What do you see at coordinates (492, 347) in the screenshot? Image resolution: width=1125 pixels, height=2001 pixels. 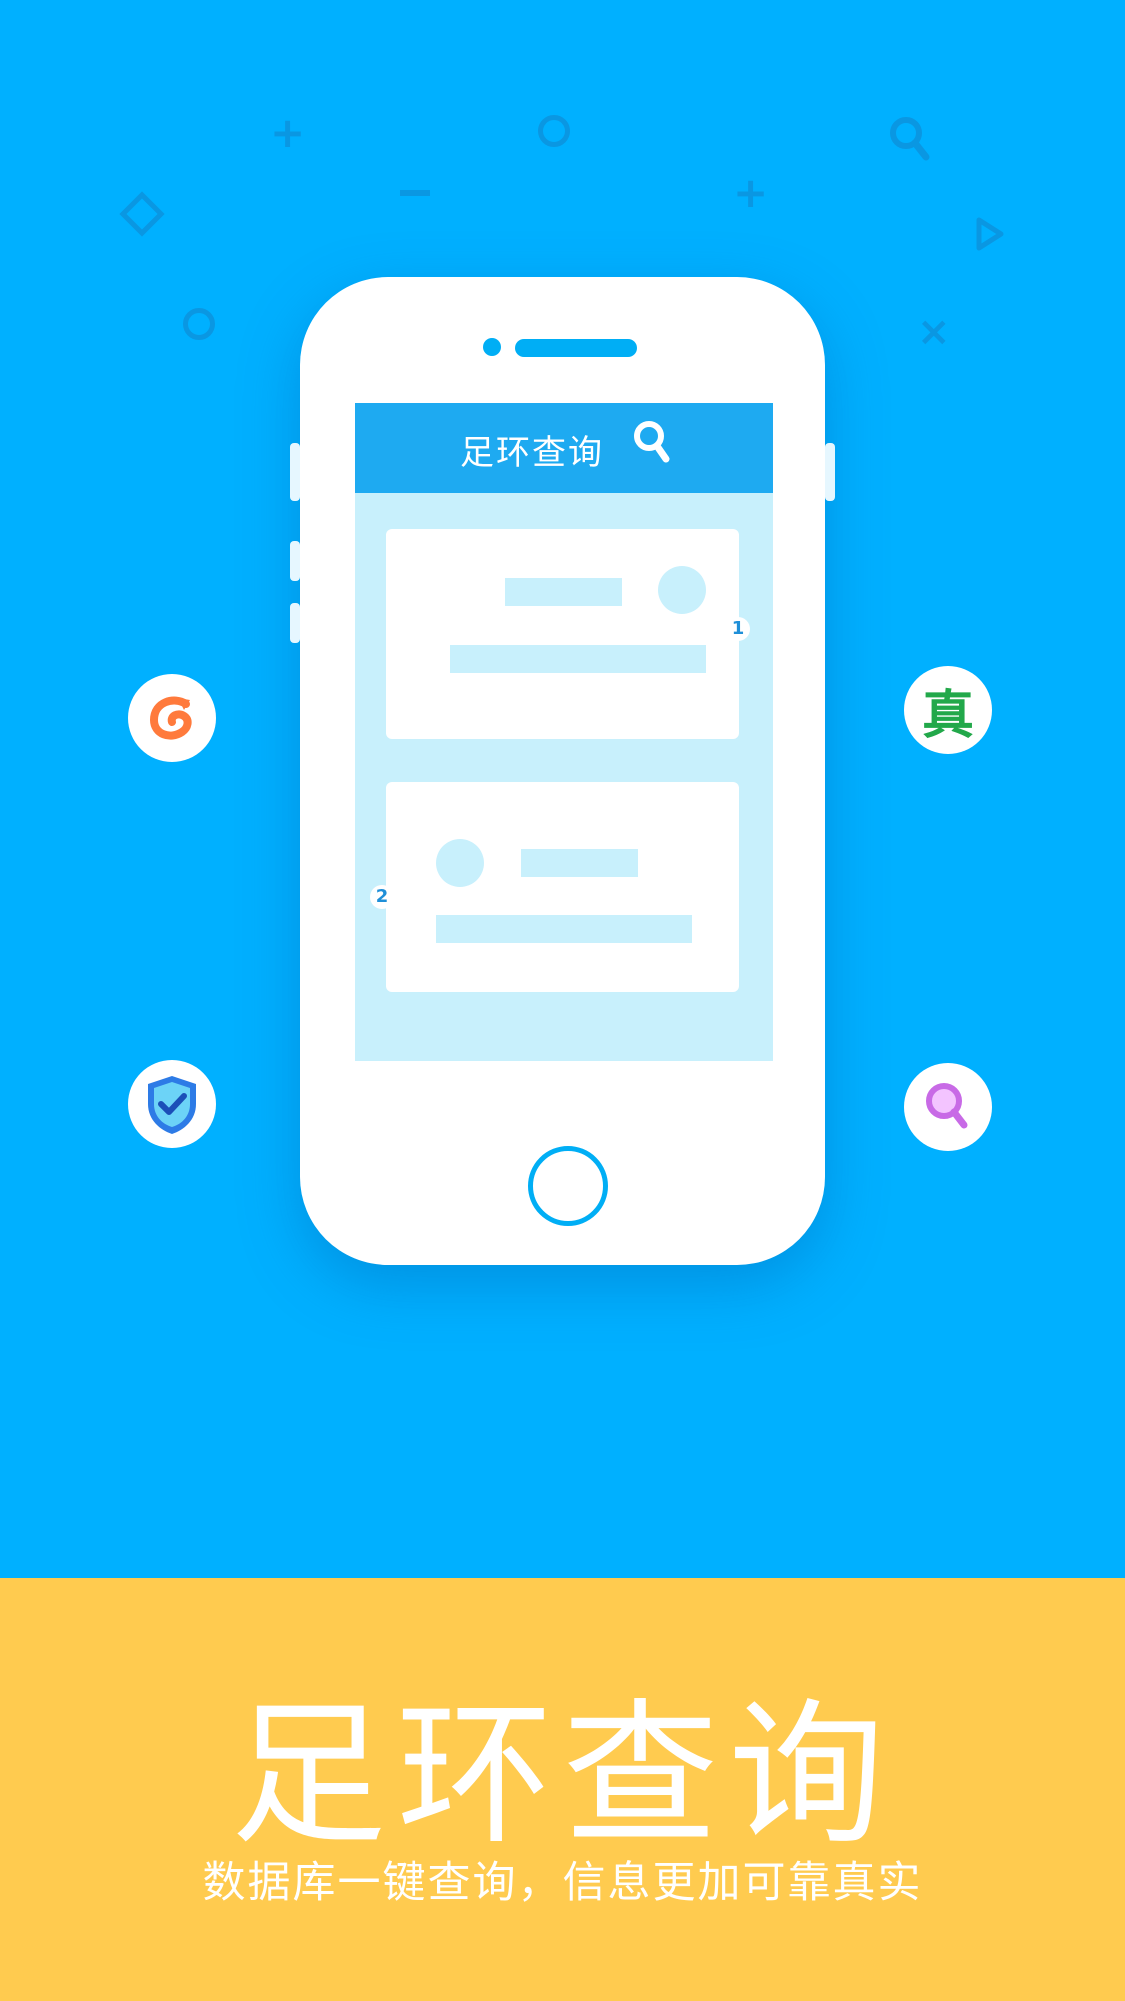 I see `phone-camera` at bounding box center [492, 347].